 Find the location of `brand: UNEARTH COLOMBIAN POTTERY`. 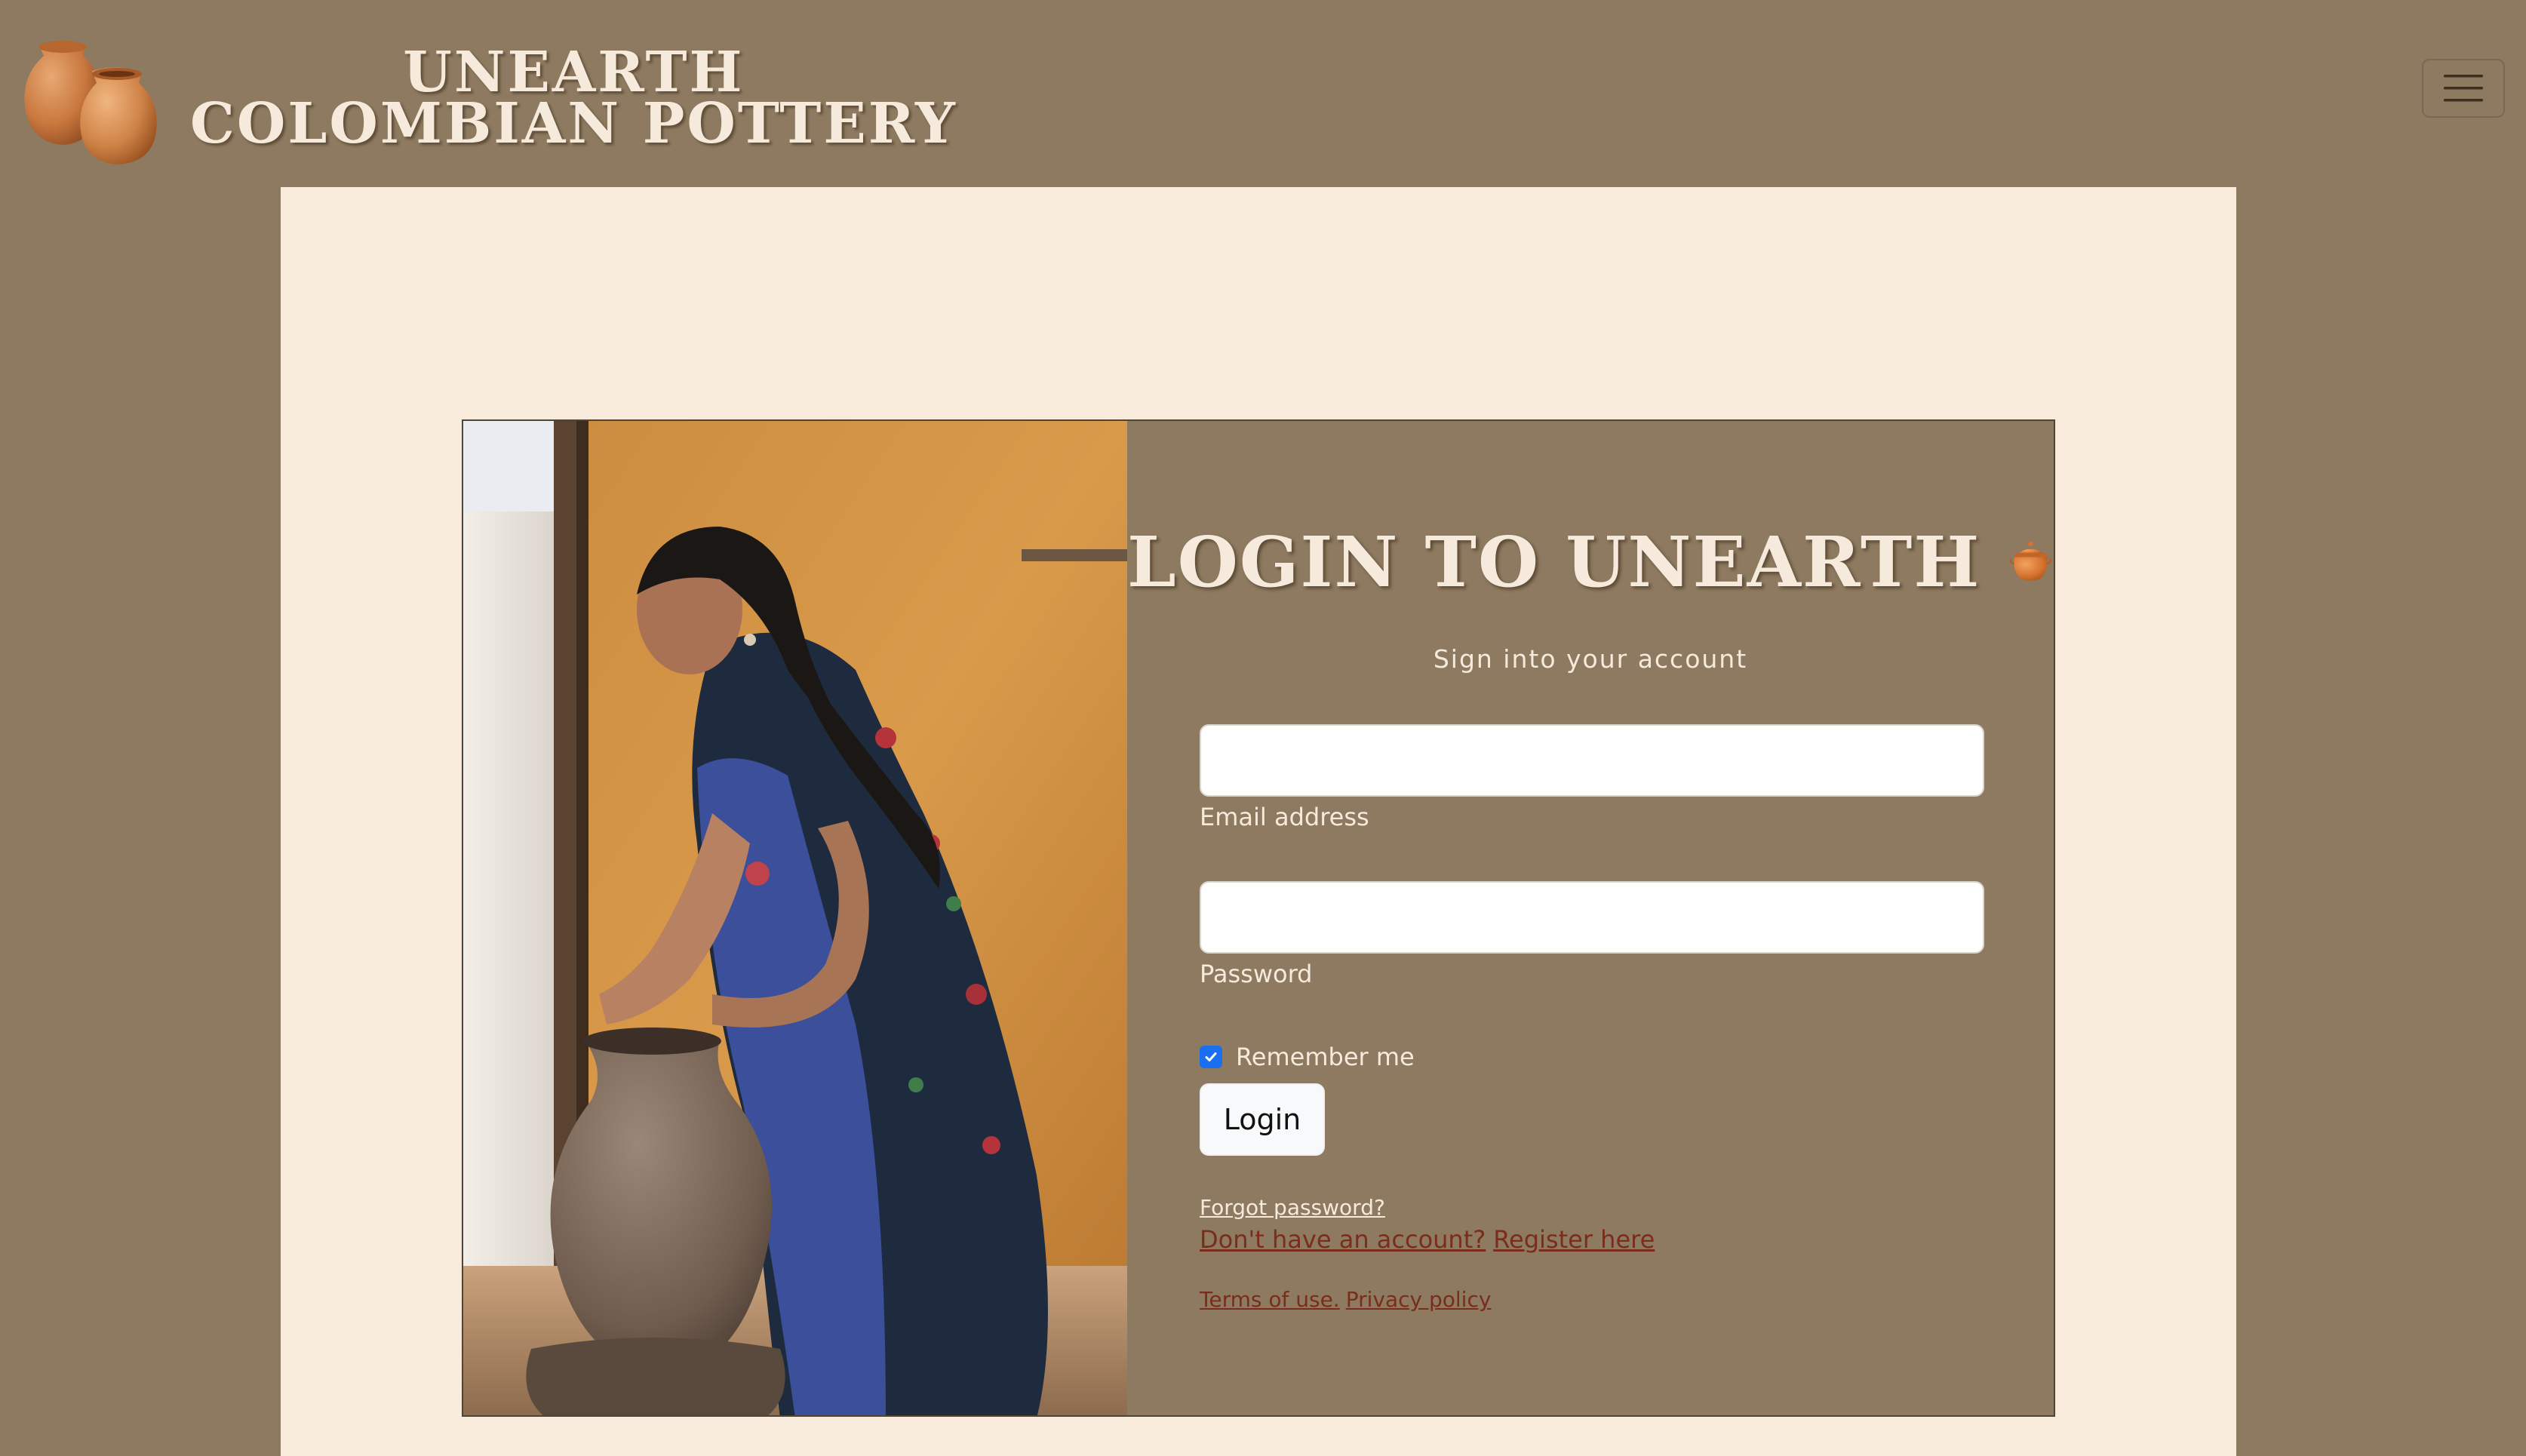

brand: UNEARTH COLOMBIAN POTTERY is located at coordinates (487, 98).